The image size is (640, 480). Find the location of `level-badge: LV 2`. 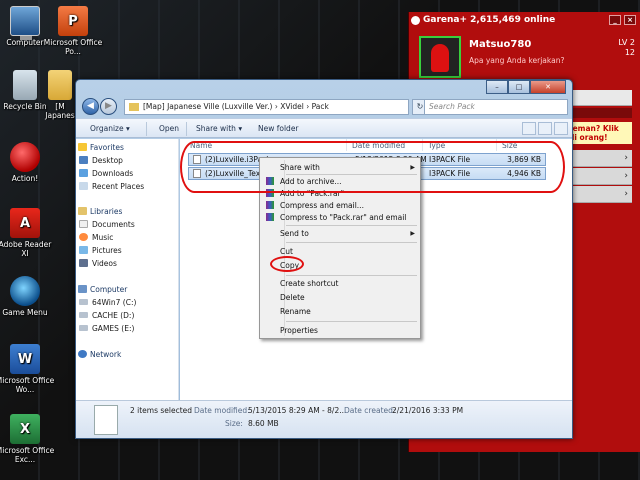

level-badge: LV 2 is located at coordinates (626, 42).